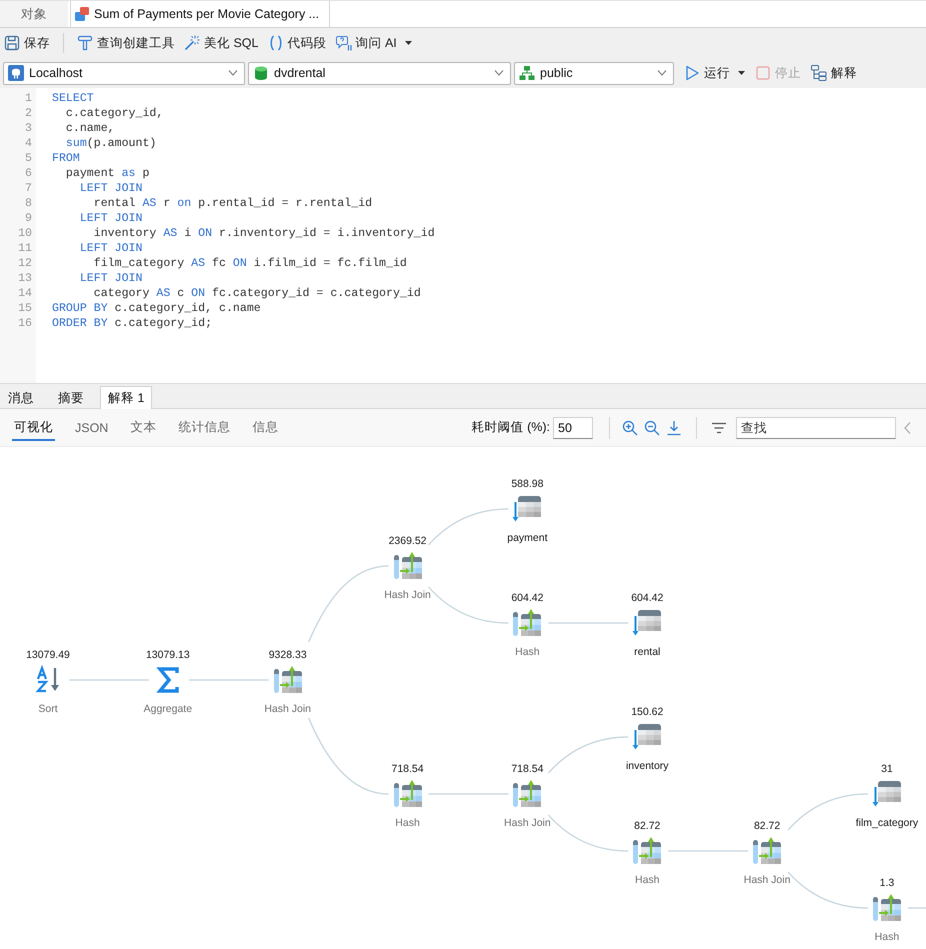 Image resolution: width=926 pixels, height=949 pixels. I want to click on table-arrows-icon, so click(886, 908).